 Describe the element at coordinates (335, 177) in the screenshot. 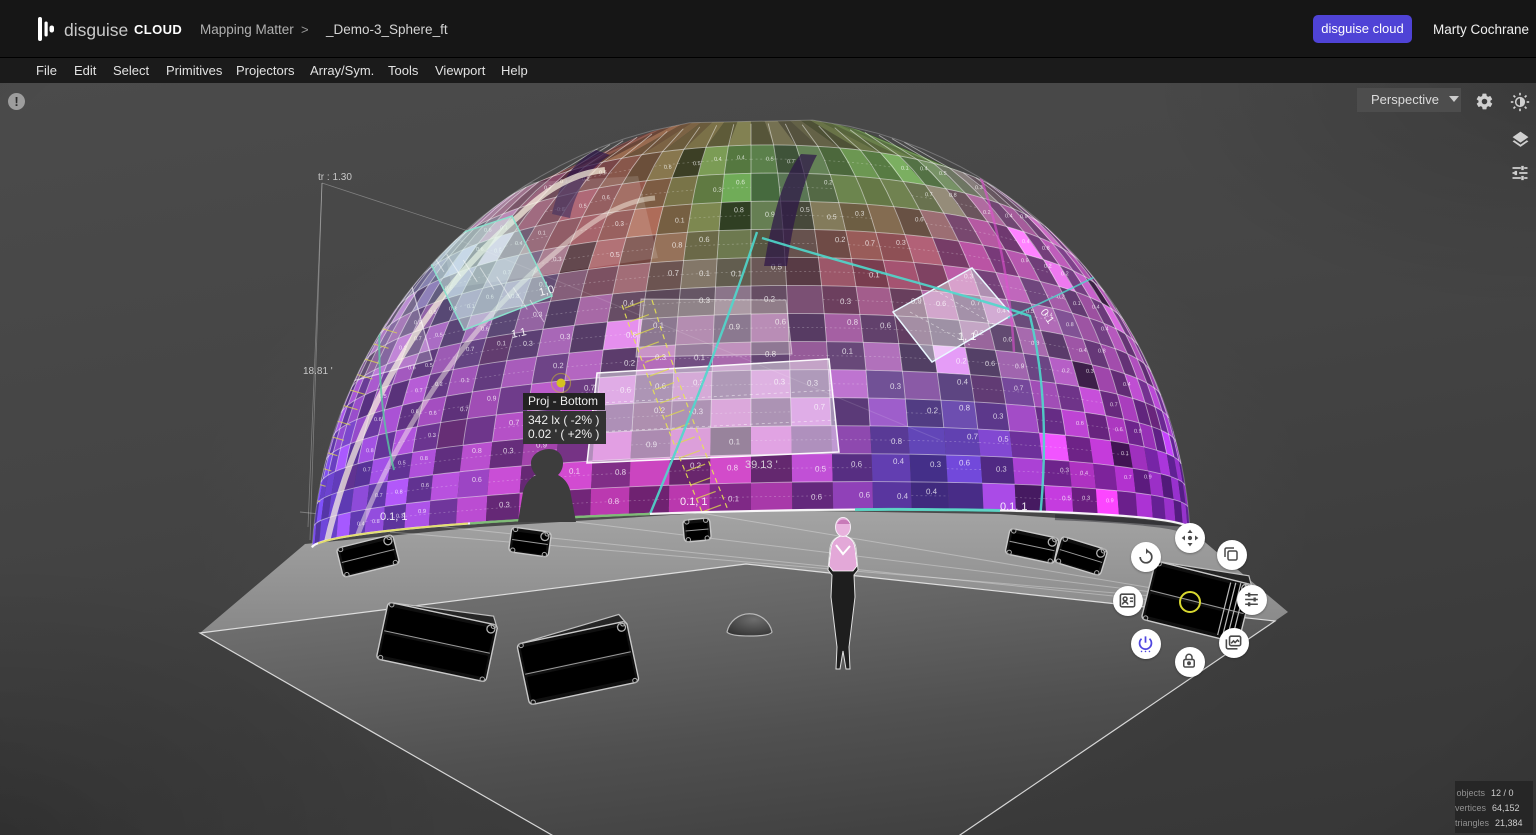

I see `svg-text: tr : 1.30` at that location.